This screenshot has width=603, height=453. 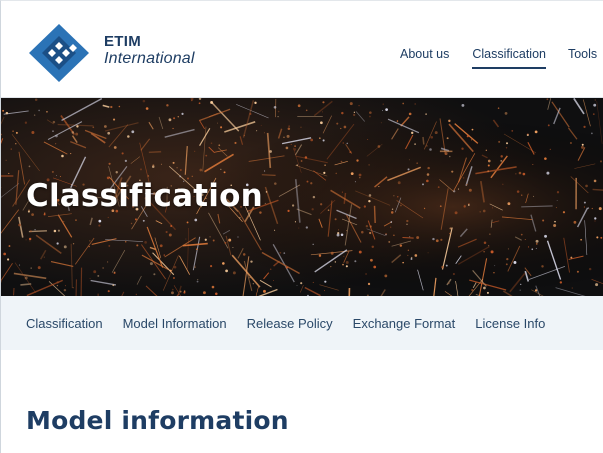 What do you see at coordinates (424, 54) in the screenshot?
I see `nav-about-us: About us` at bounding box center [424, 54].